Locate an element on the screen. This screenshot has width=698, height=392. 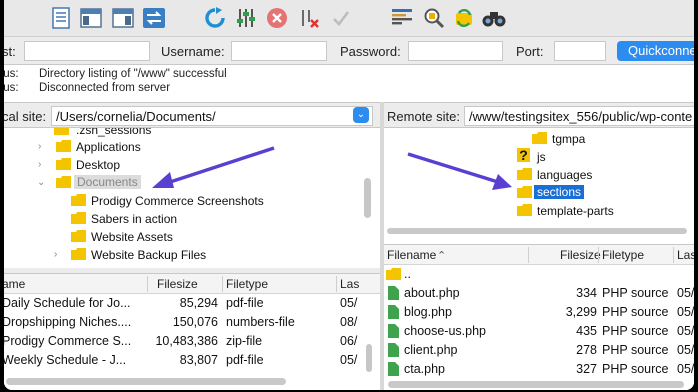
toggle-log-icon is located at coordinates (91, 18).